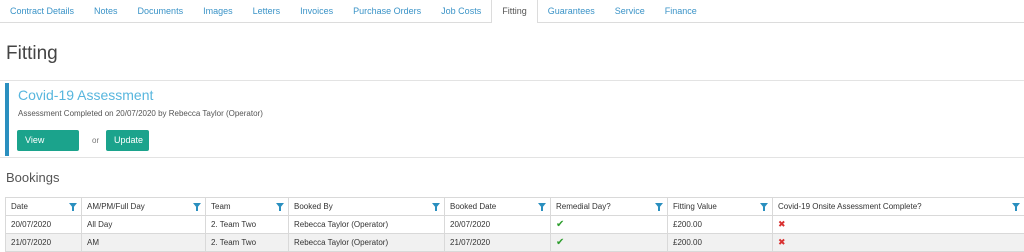  I want to click on or-separator: or, so click(96, 140).